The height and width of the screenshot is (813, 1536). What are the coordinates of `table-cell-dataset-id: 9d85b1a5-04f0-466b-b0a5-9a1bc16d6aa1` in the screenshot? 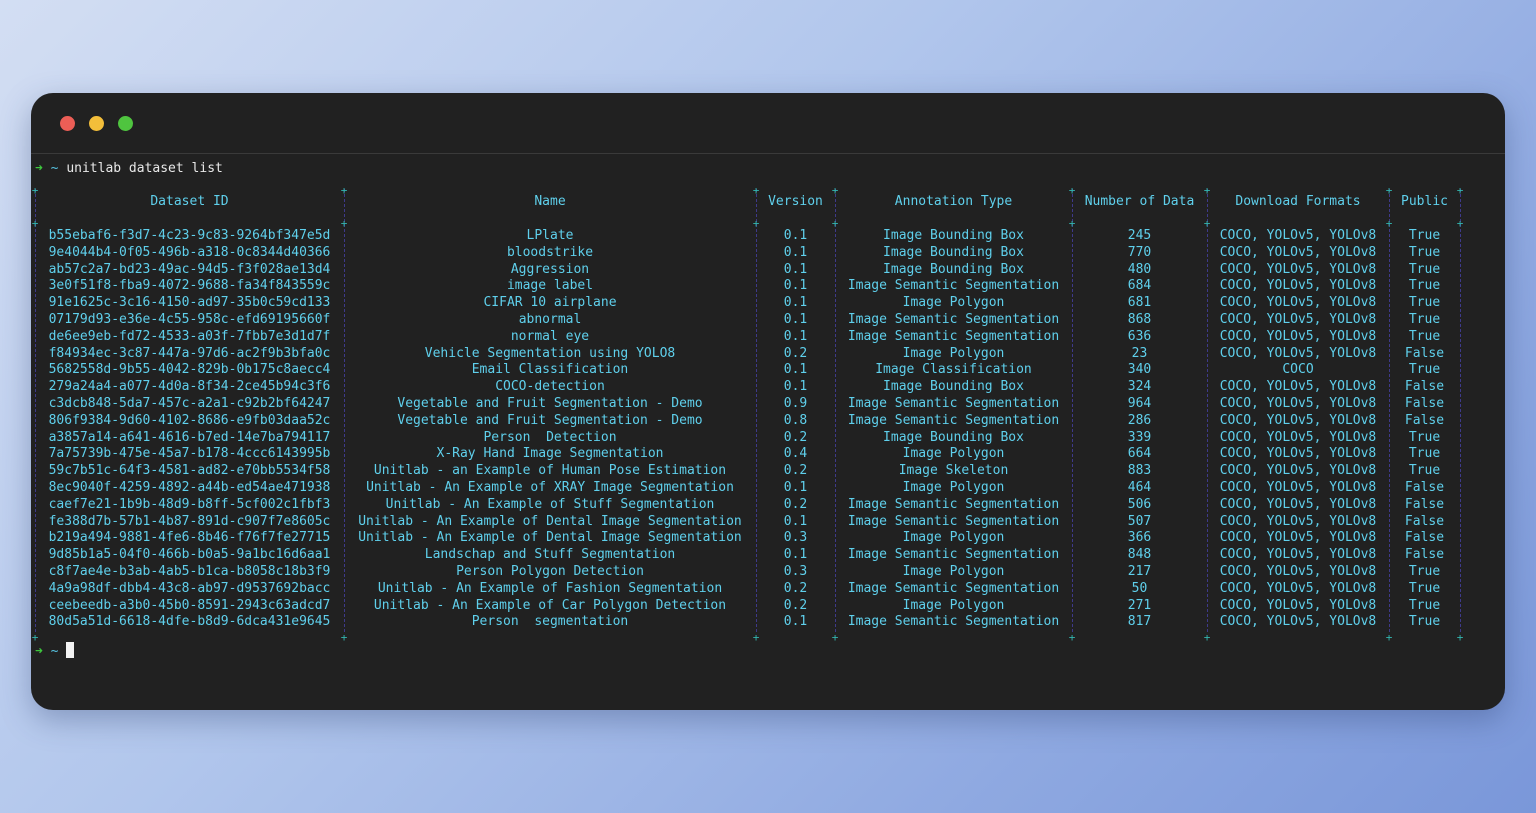 It's located at (189, 555).